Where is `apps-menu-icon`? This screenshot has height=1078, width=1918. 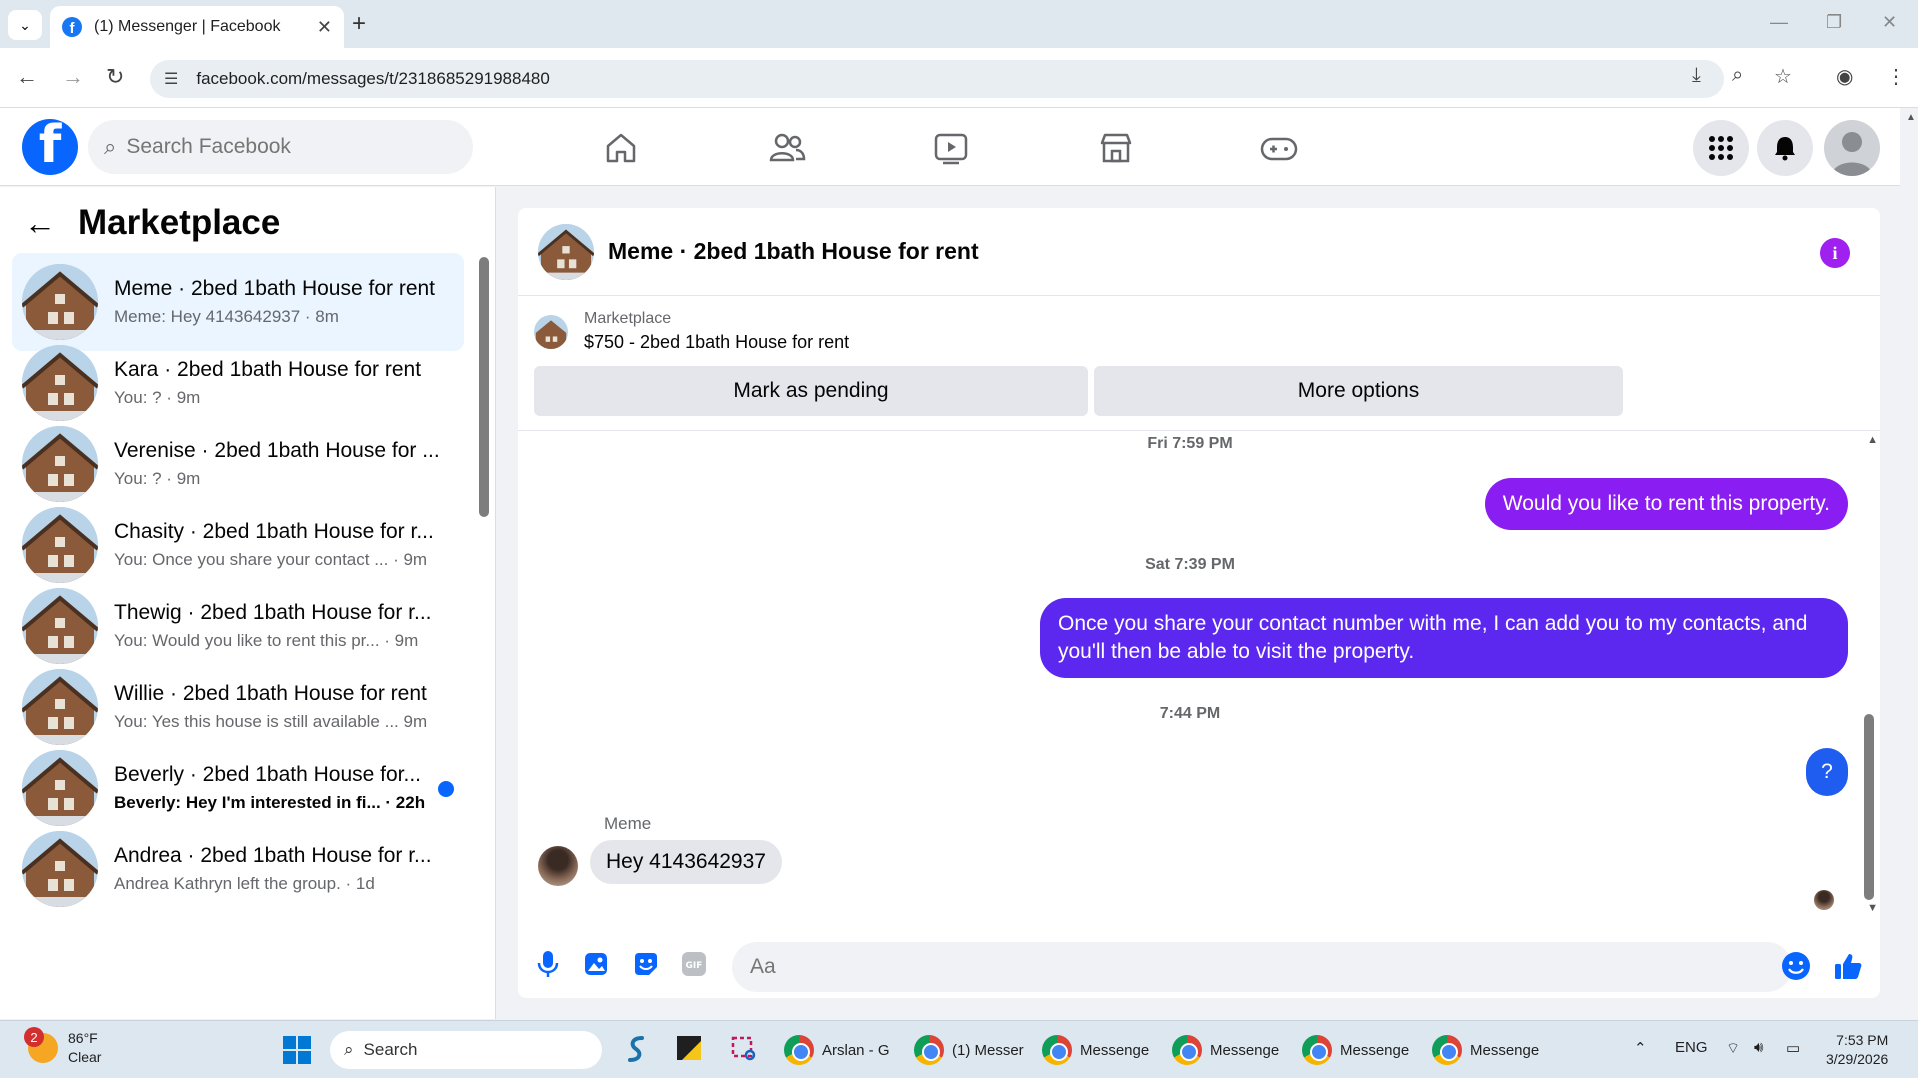 apps-menu-icon is located at coordinates (1721, 148).